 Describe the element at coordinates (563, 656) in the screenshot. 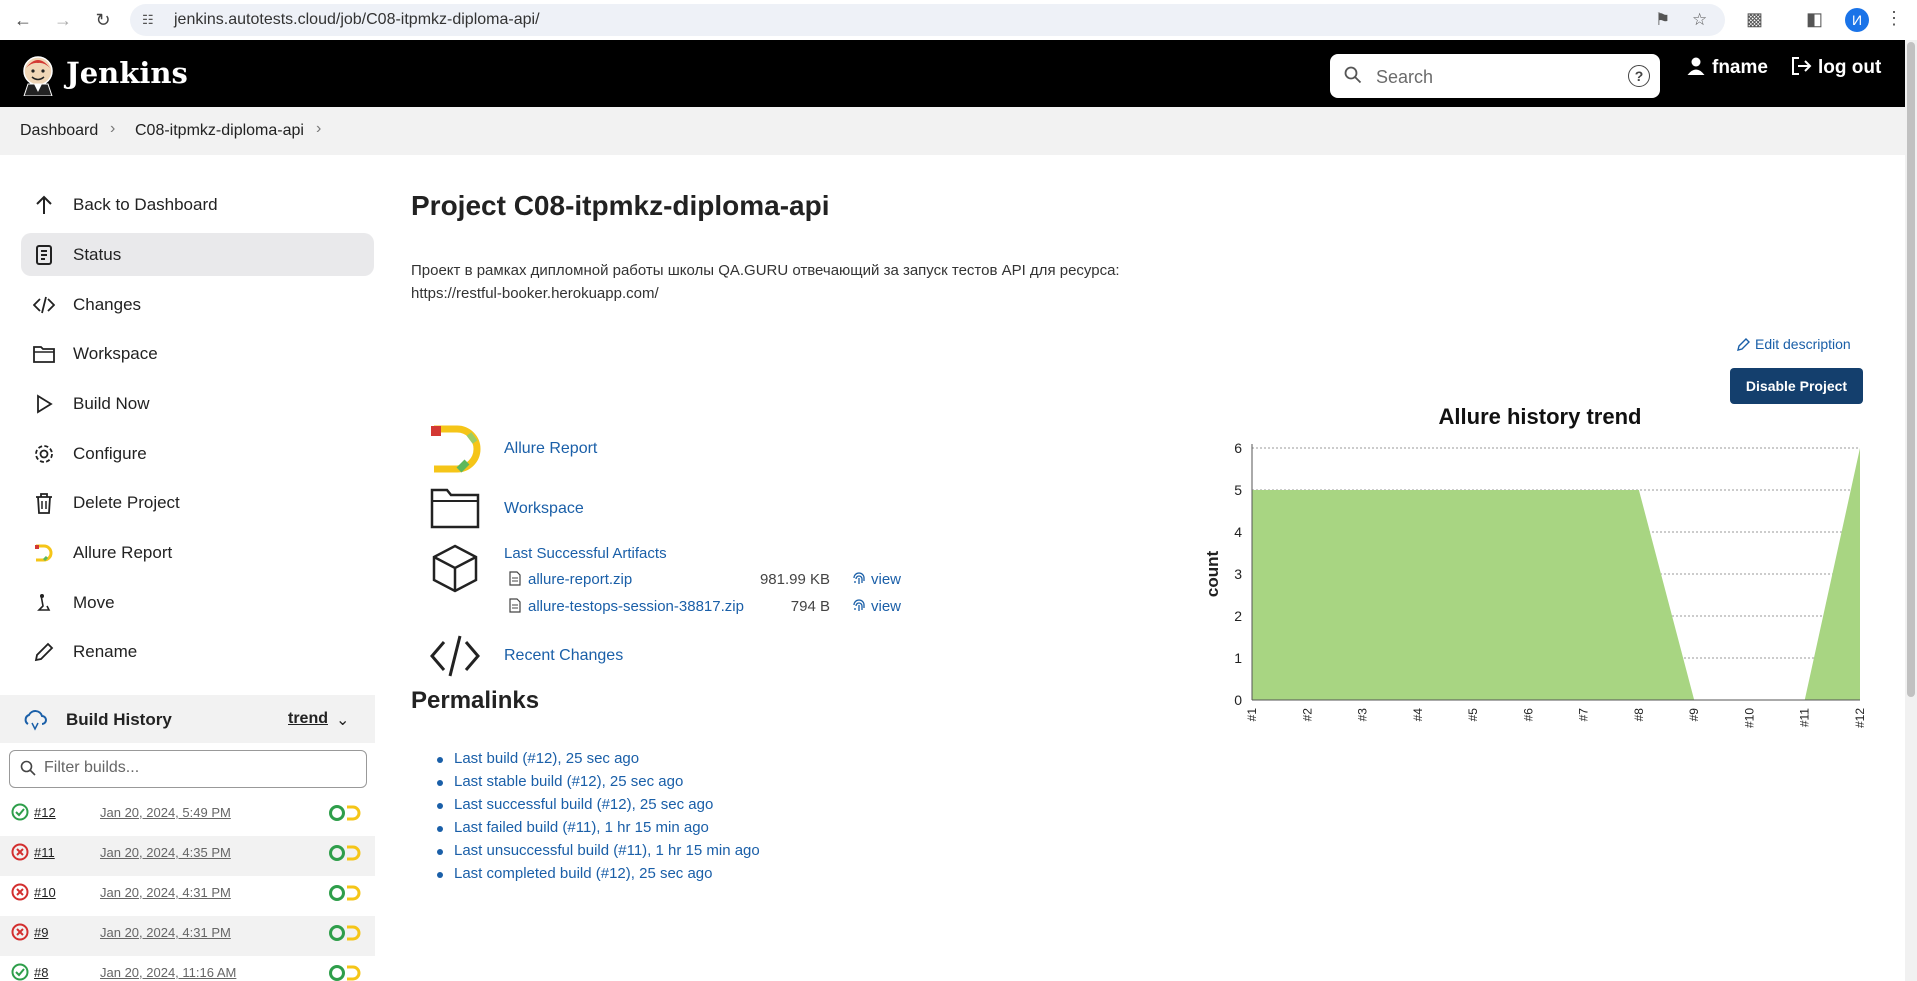

I see `recent-changes-link: Recent Changes` at that location.